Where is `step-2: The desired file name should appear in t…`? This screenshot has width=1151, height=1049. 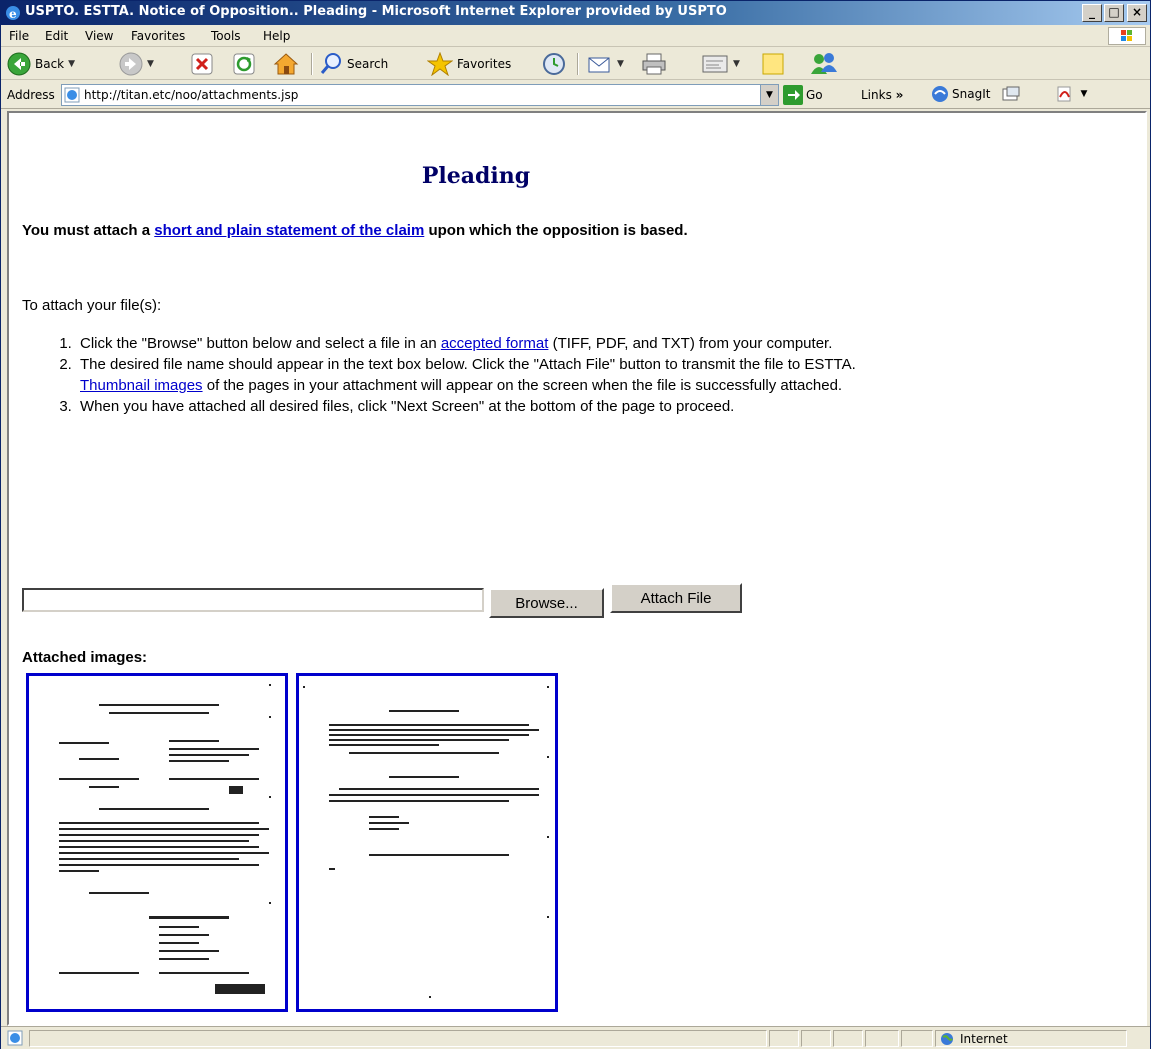 step-2: The desired file name should appear in t… is located at coordinates (499, 375).